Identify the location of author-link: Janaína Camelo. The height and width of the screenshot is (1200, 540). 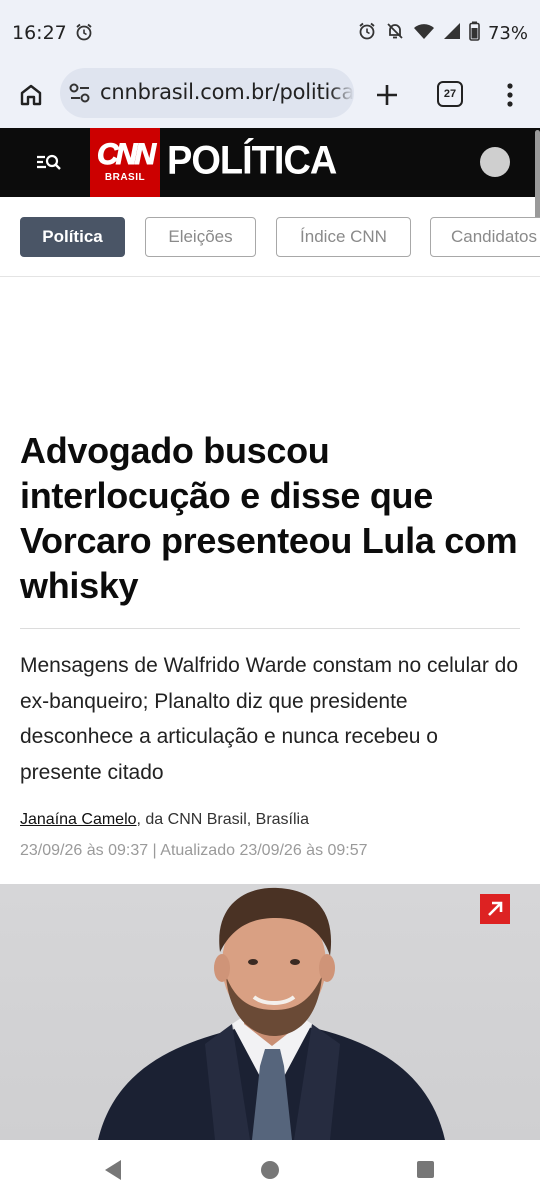
(78, 819).